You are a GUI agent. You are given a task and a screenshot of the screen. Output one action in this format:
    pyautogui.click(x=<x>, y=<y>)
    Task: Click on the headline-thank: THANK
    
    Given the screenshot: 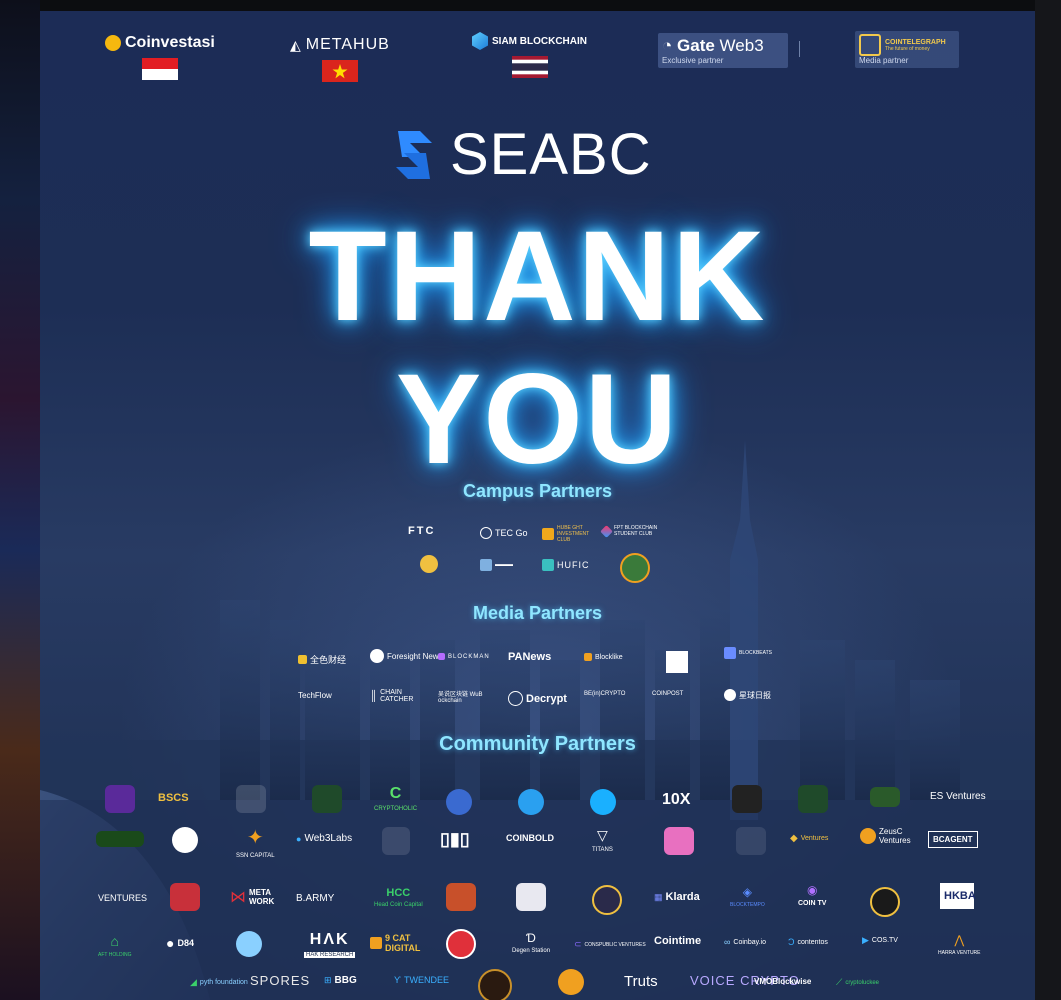 What is the action you would take?
    pyautogui.click(x=537, y=276)
    